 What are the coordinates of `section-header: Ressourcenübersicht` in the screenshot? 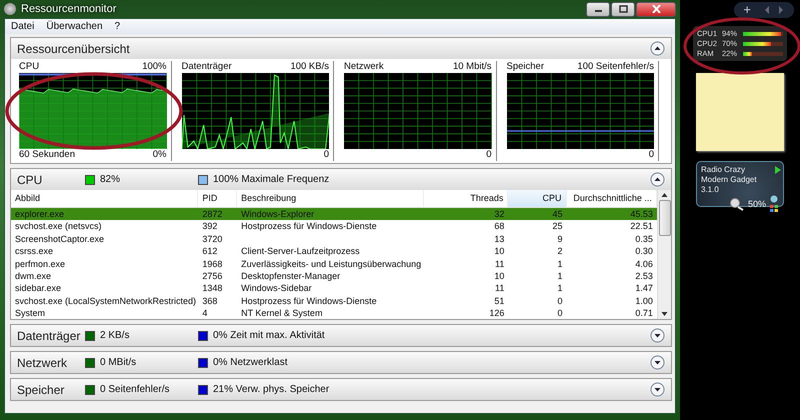 It's located at (341, 48).